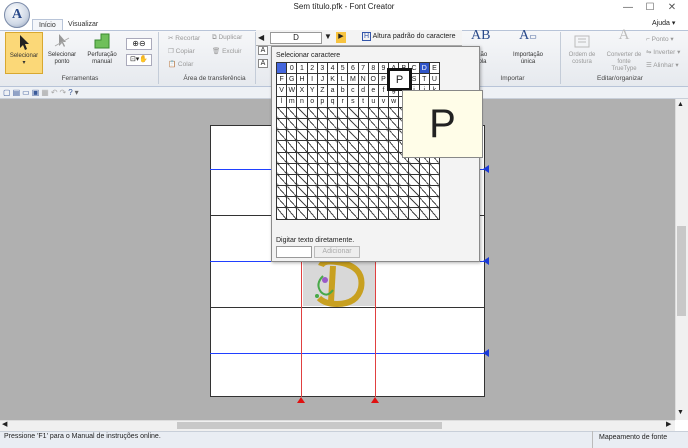 This screenshot has height=448, width=688. What do you see at coordinates (343, 68) in the screenshot?
I see `char-cell: 5` at bounding box center [343, 68].